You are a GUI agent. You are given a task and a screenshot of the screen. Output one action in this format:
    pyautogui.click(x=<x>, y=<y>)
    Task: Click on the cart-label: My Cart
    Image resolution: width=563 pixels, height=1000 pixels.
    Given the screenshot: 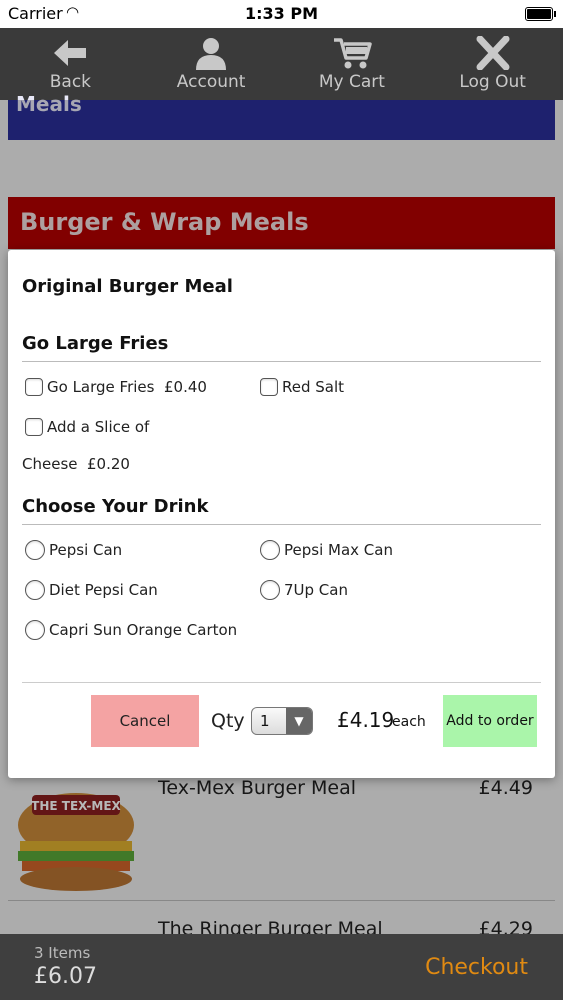 What is the action you would take?
    pyautogui.click(x=351, y=82)
    